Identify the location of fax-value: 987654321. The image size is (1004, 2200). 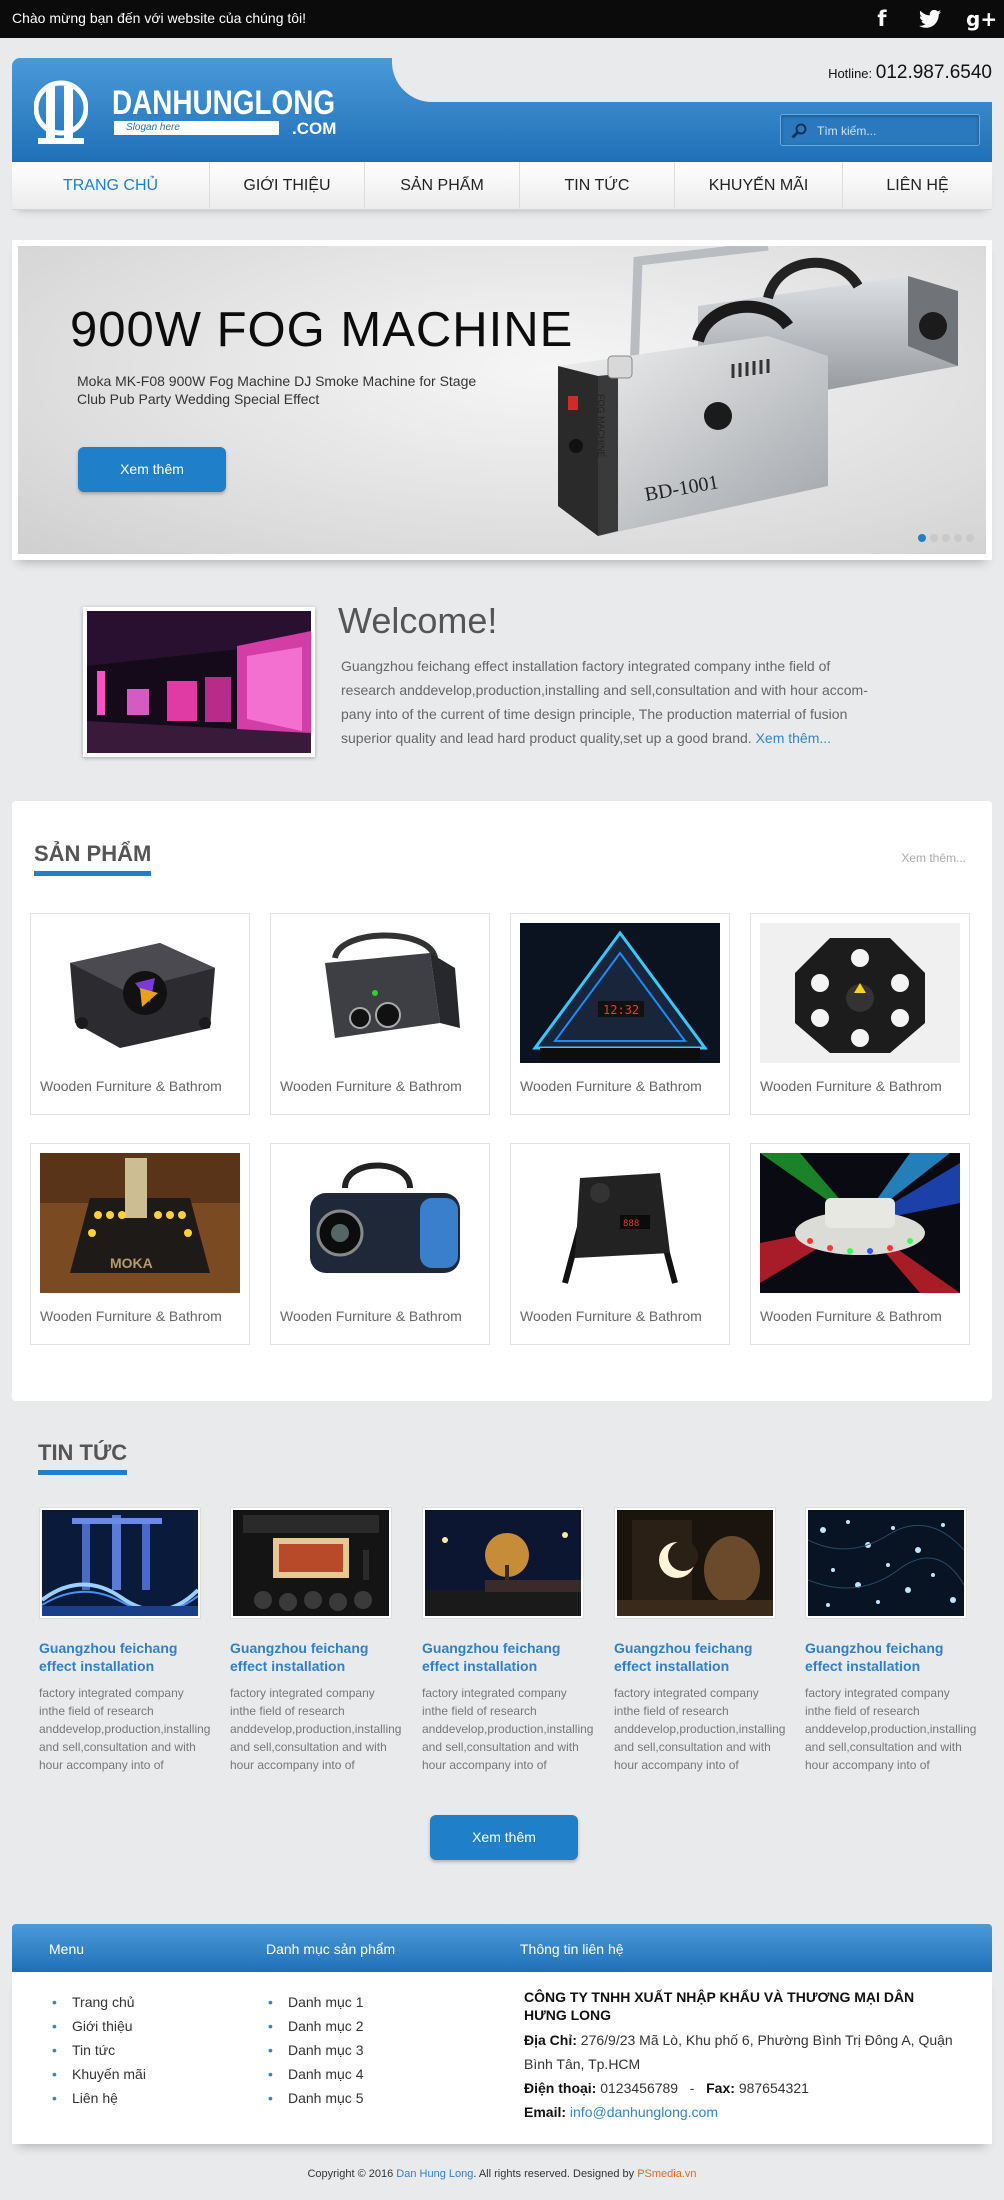
(773, 2088).